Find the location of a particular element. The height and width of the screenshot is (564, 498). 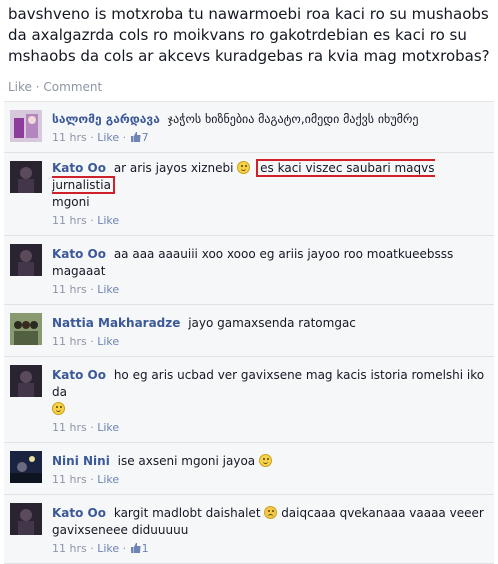

post-actions: Like · Comment is located at coordinates (55, 87).